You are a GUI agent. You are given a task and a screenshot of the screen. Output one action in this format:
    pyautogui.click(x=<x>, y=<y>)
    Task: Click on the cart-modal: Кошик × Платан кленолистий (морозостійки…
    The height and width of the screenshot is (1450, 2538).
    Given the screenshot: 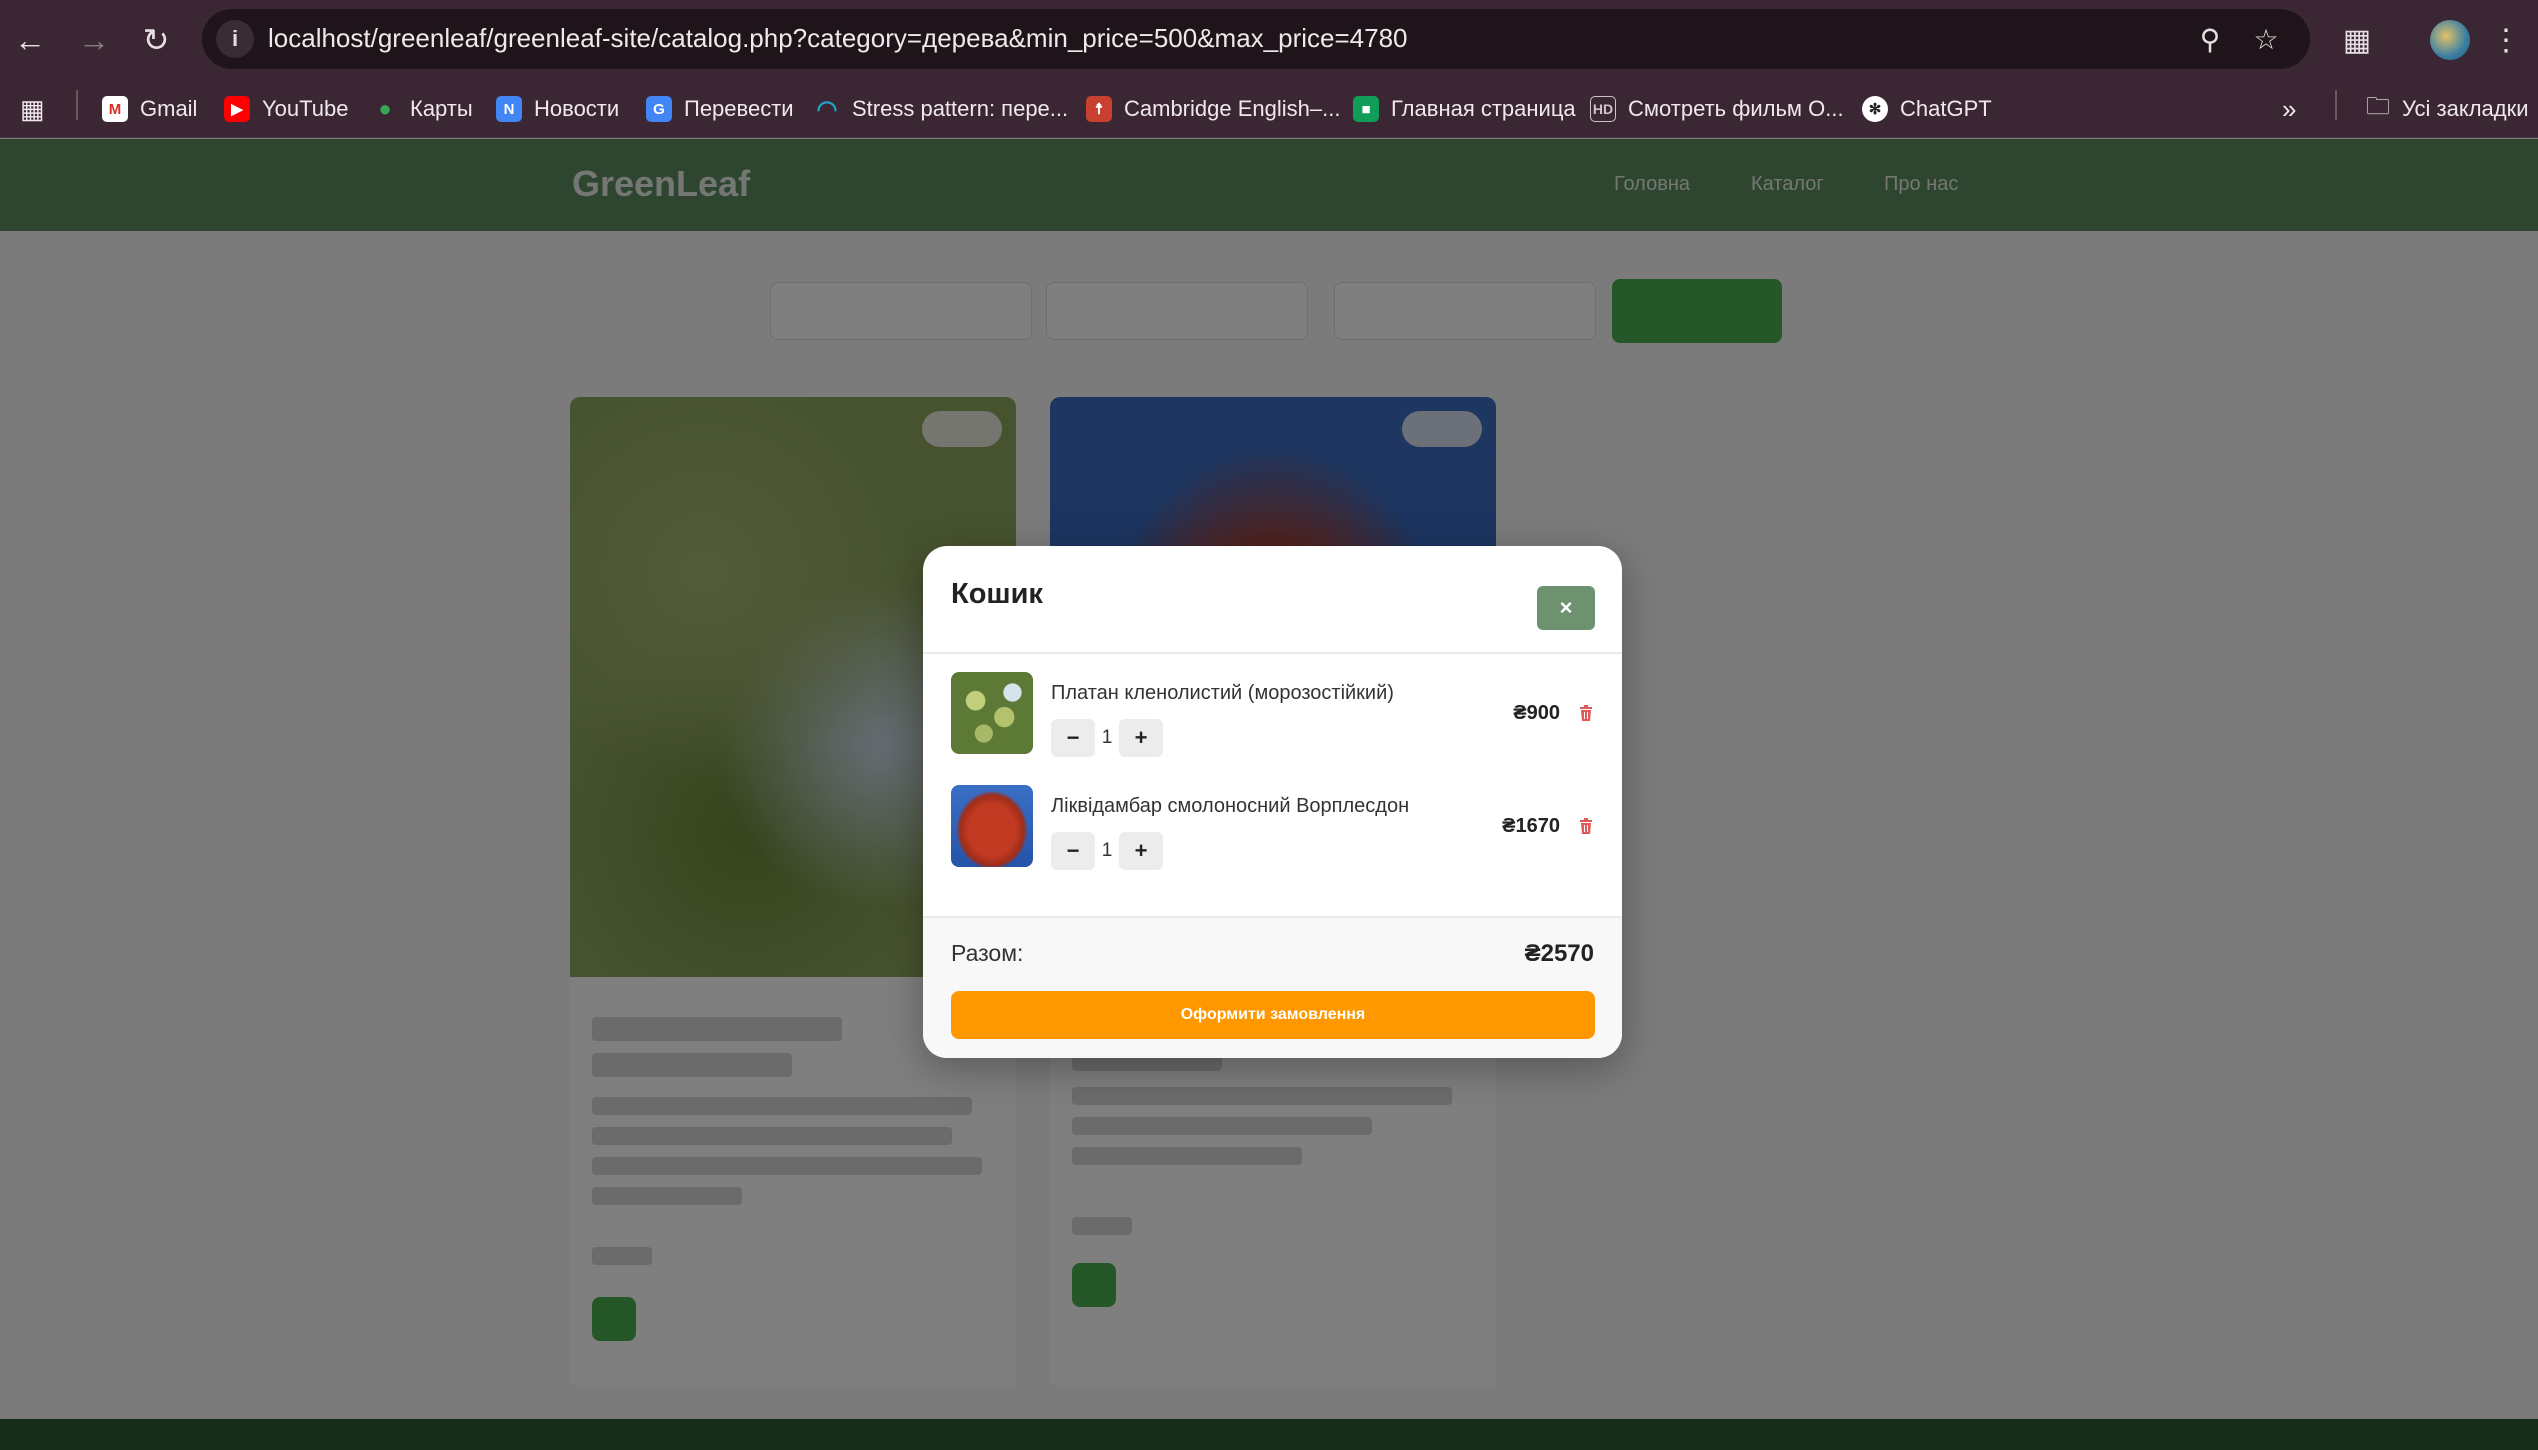 What is the action you would take?
    pyautogui.click(x=1272, y=802)
    